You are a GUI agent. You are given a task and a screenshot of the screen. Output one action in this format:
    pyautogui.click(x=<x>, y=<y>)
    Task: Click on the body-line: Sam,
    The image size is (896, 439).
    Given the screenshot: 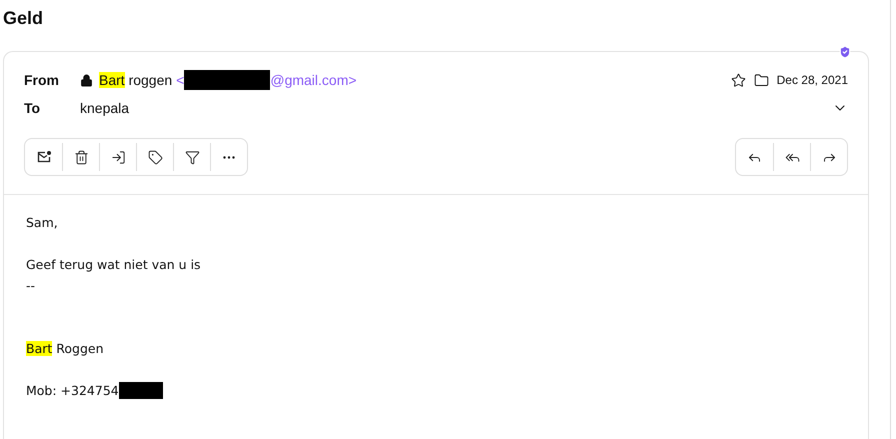 What is the action you would take?
    pyautogui.click(x=42, y=223)
    